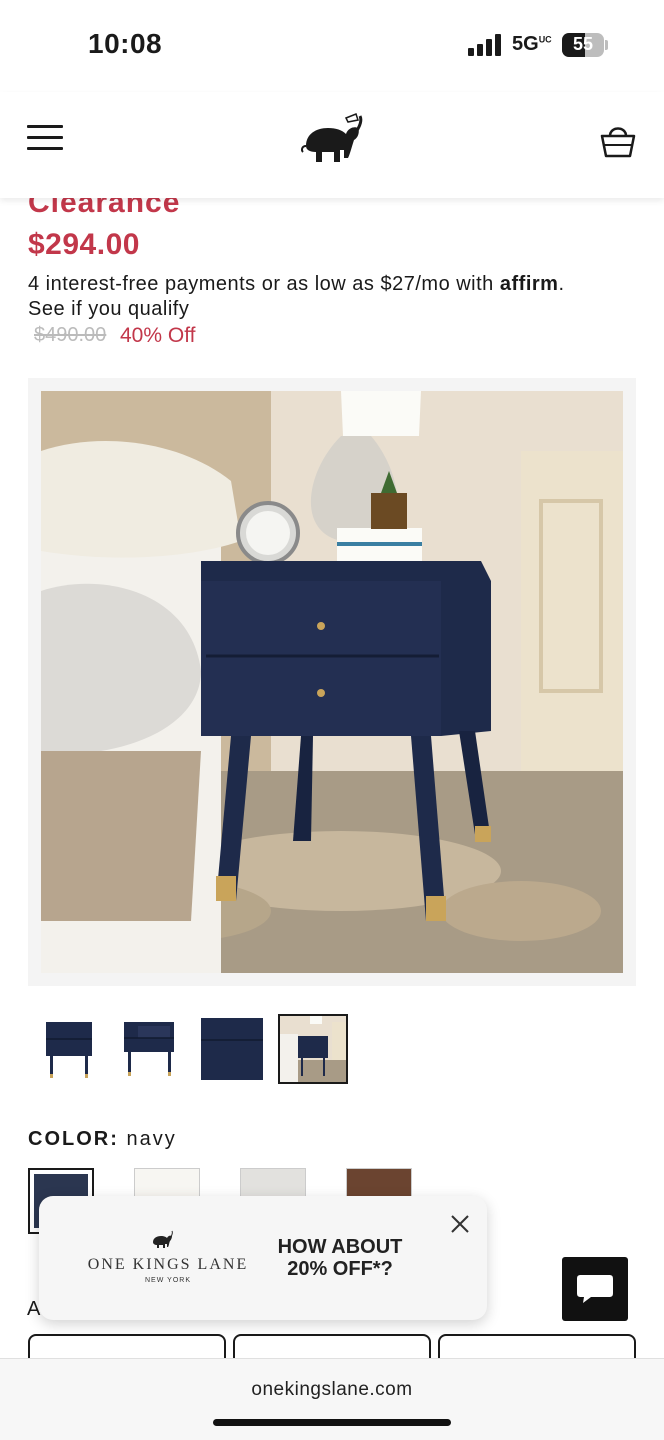  Describe the element at coordinates (168, 1264) in the screenshot. I see `promo-brand: ONE KINGS LANE` at that location.